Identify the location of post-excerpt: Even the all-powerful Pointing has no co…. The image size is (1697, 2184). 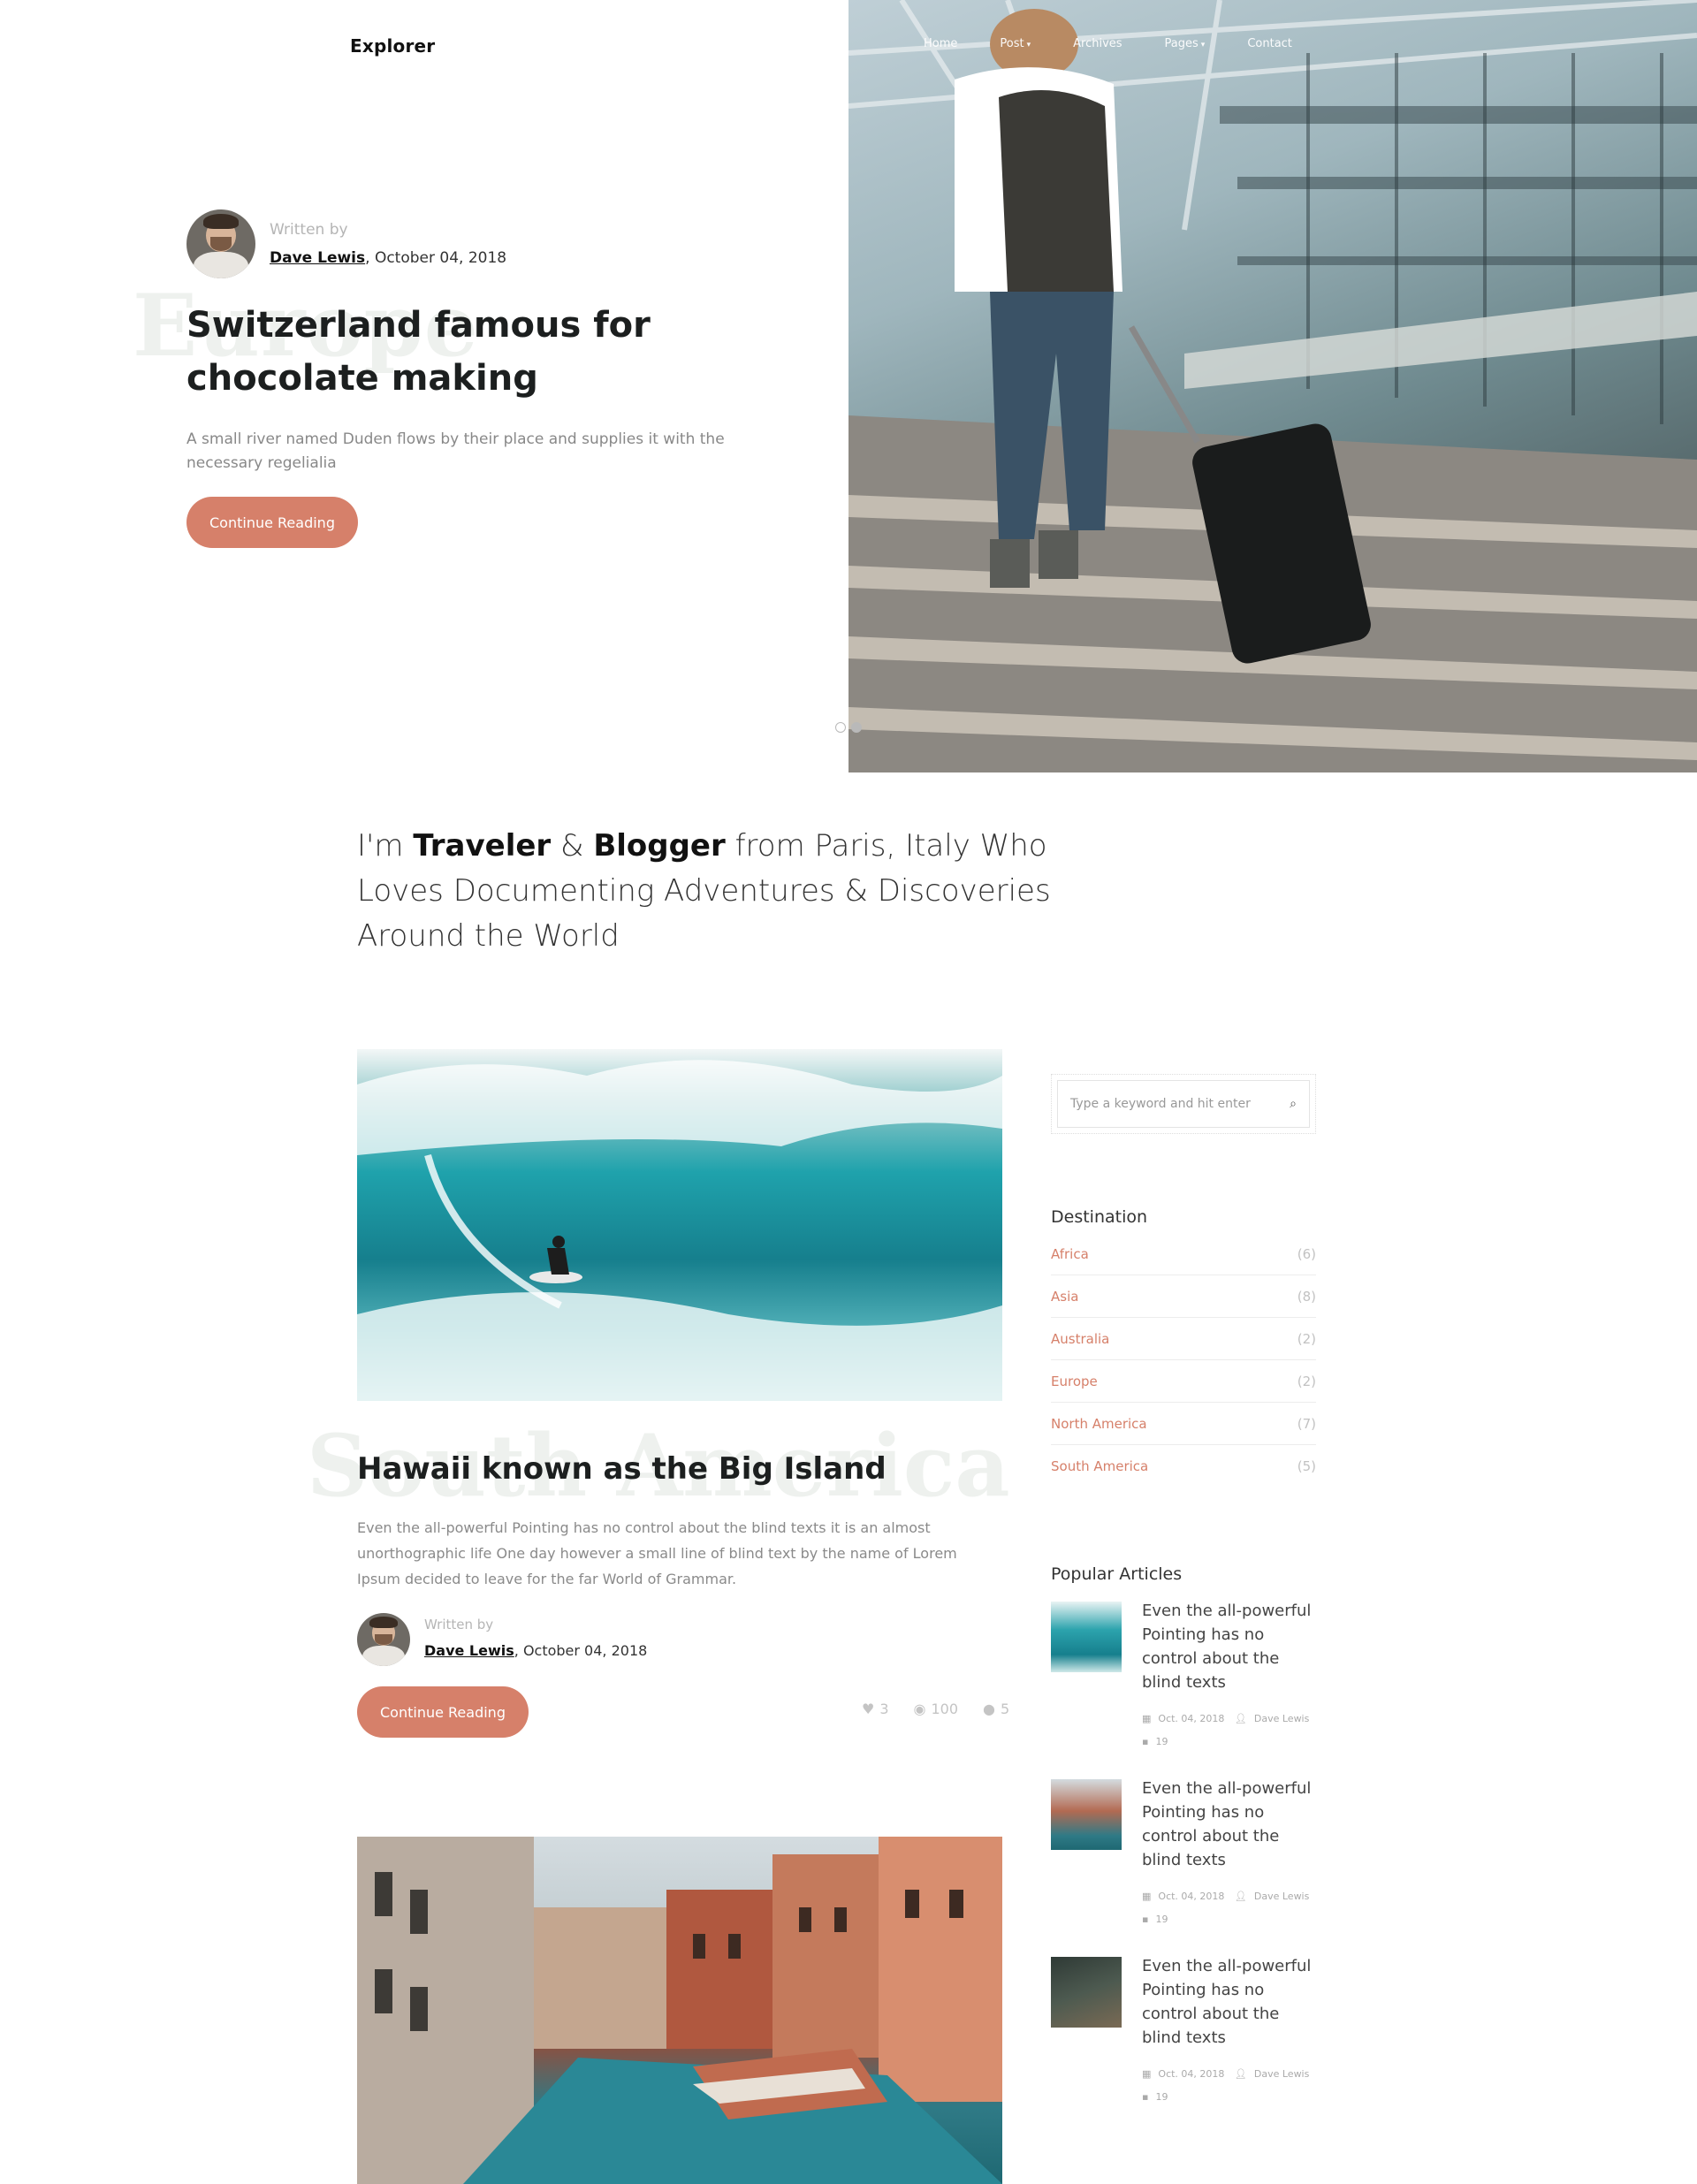
(657, 1553).